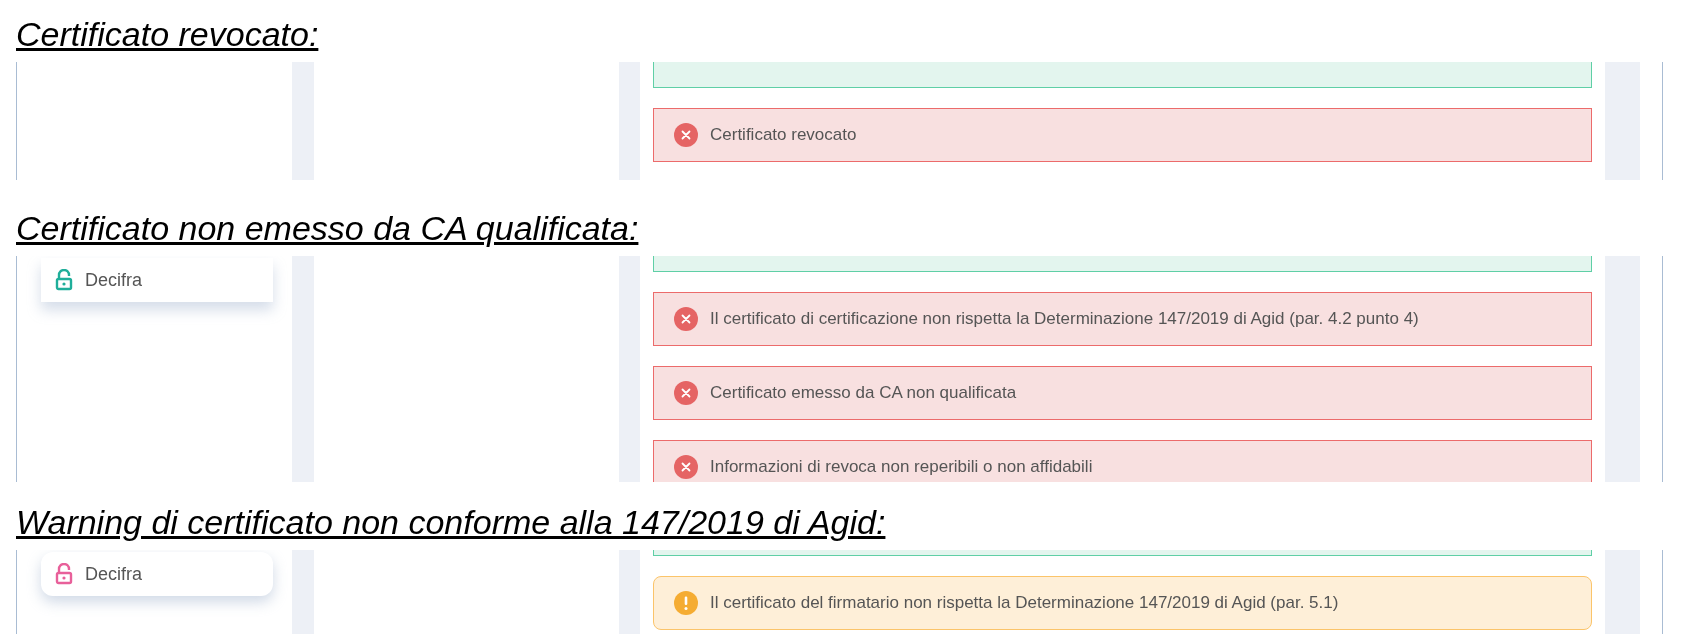 This screenshot has height=644, width=1689. I want to click on section-heading: Certificato non emesso da CA qualificata:, so click(327, 228).